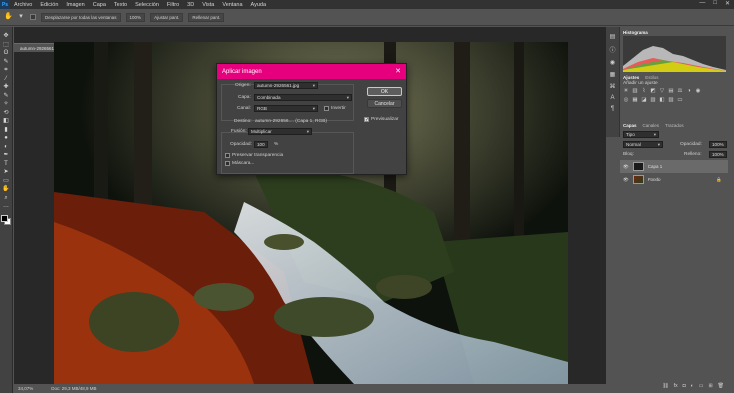  I want to click on layer-filter-select: Tipo, so click(641, 134).